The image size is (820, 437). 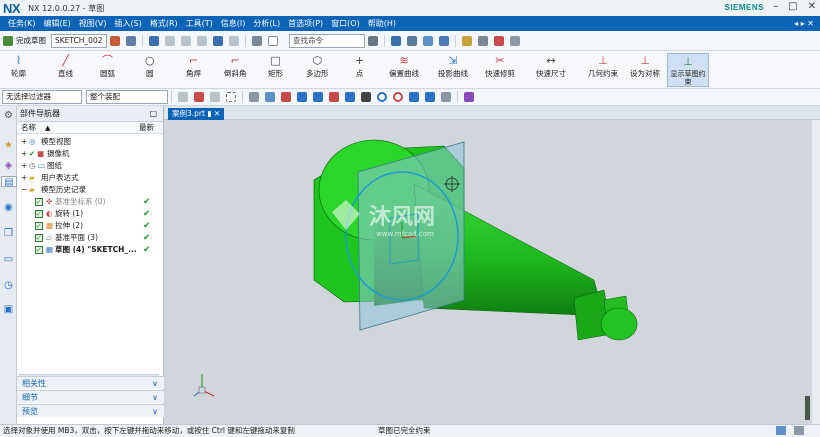 I want to click on save-icon, so click(x=154, y=40).